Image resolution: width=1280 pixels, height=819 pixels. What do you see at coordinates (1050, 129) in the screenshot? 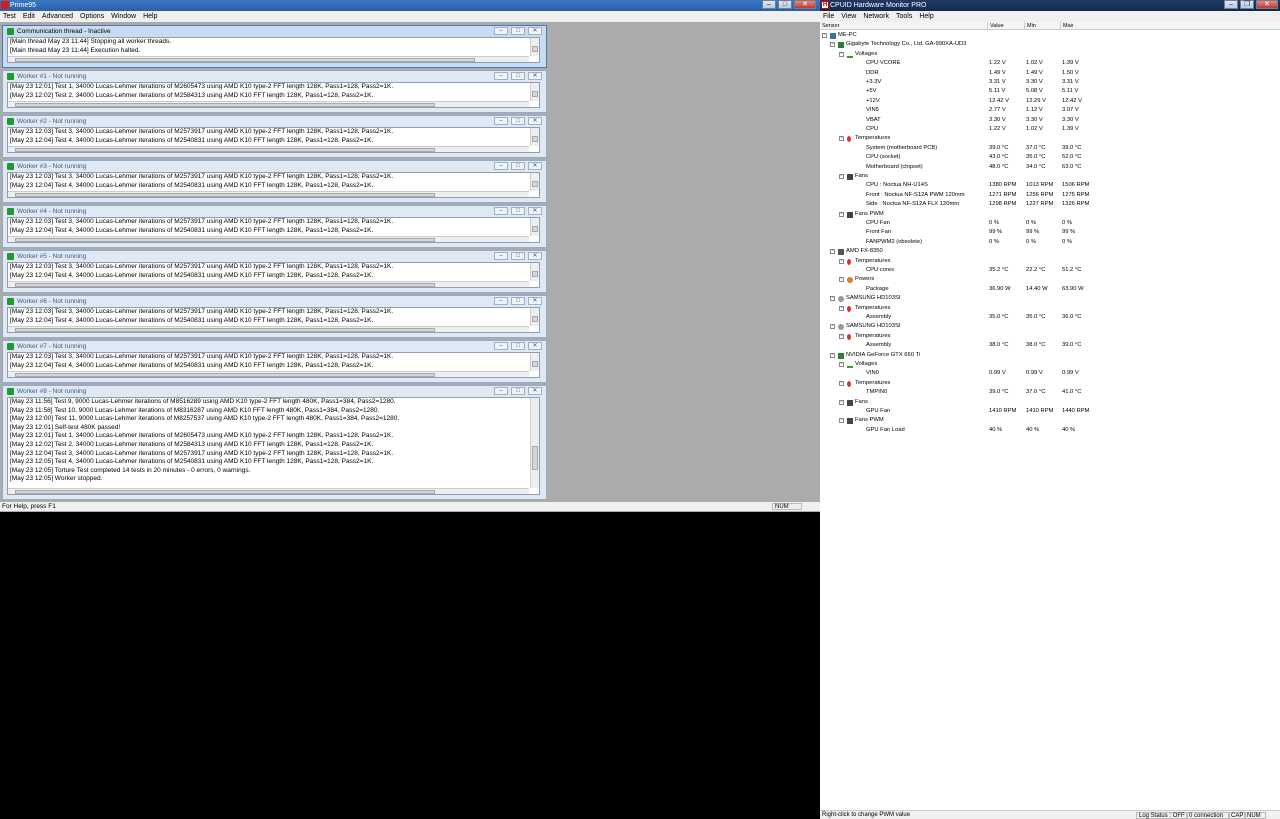
I see `sensor-reading-row: CPU 1.22 V 1.02 V 1.39 V` at bounding box center [1050, 129].